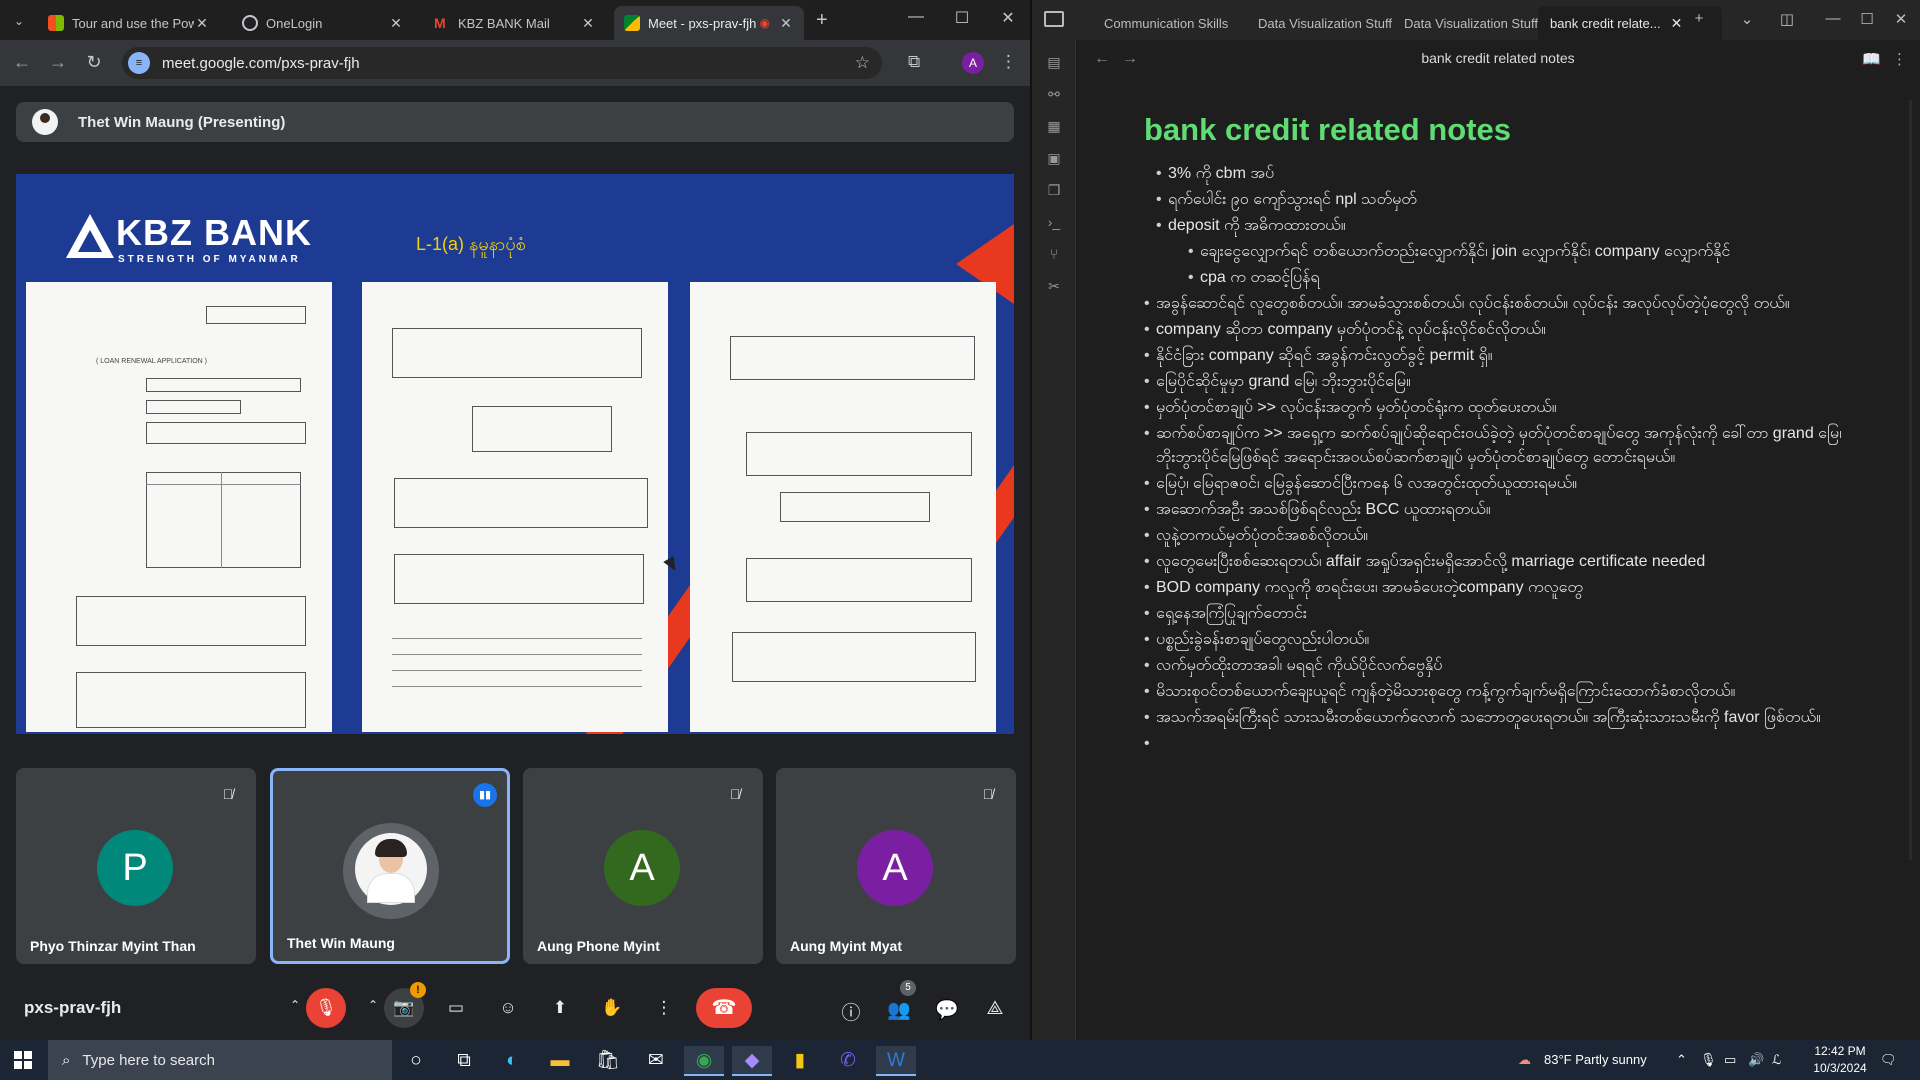 The width and height of the screenshot is (1920, 1080). Describe the element at coordinates (848, 1061) in the screenshot. I see `viber-icon: ✆` at that location.